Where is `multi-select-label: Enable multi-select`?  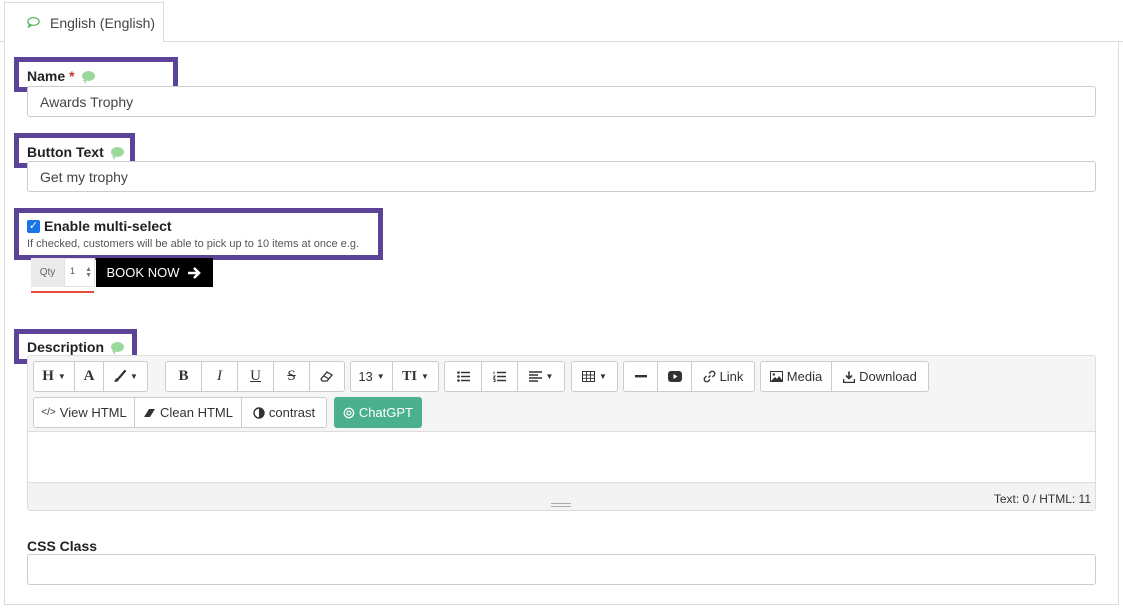 multi-select-label: Enable multi-select is located at coordinates (108, 226).